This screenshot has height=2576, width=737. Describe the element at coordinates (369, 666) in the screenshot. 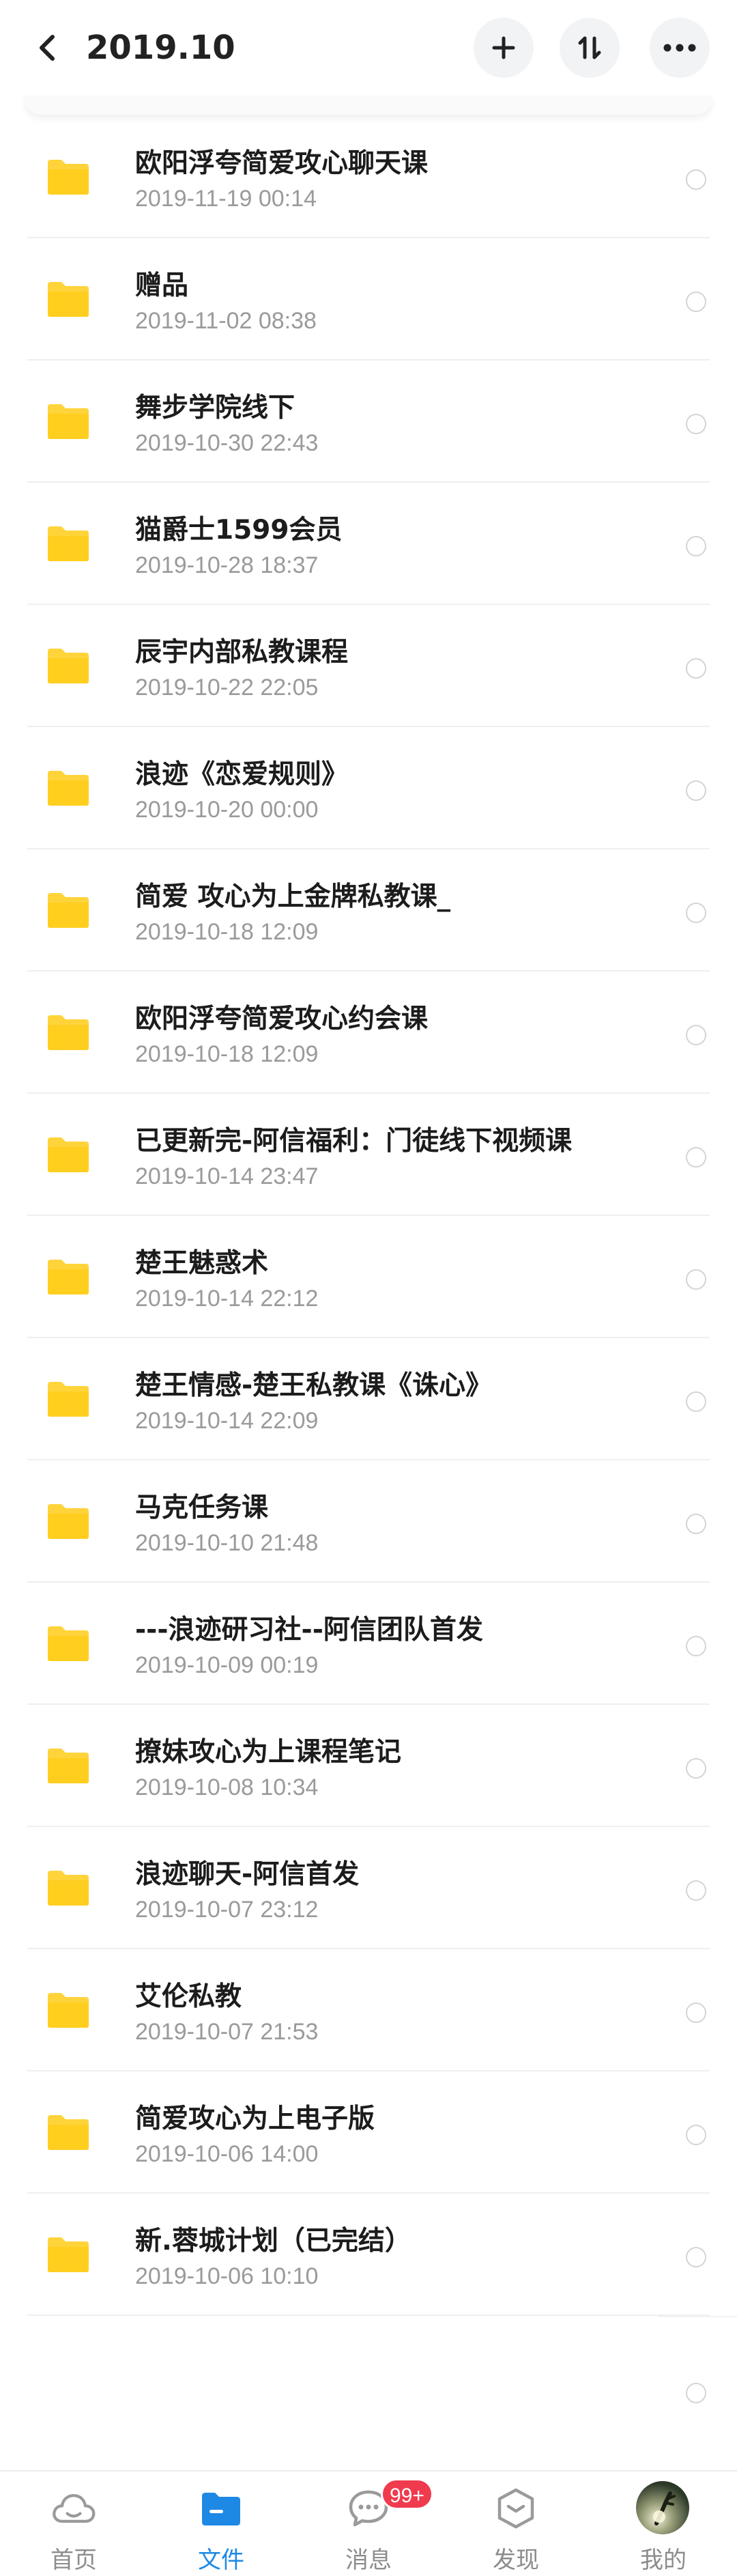

I see `folder-row: 辰宇内部私教课程 2019-10-22 22:05` at that location.